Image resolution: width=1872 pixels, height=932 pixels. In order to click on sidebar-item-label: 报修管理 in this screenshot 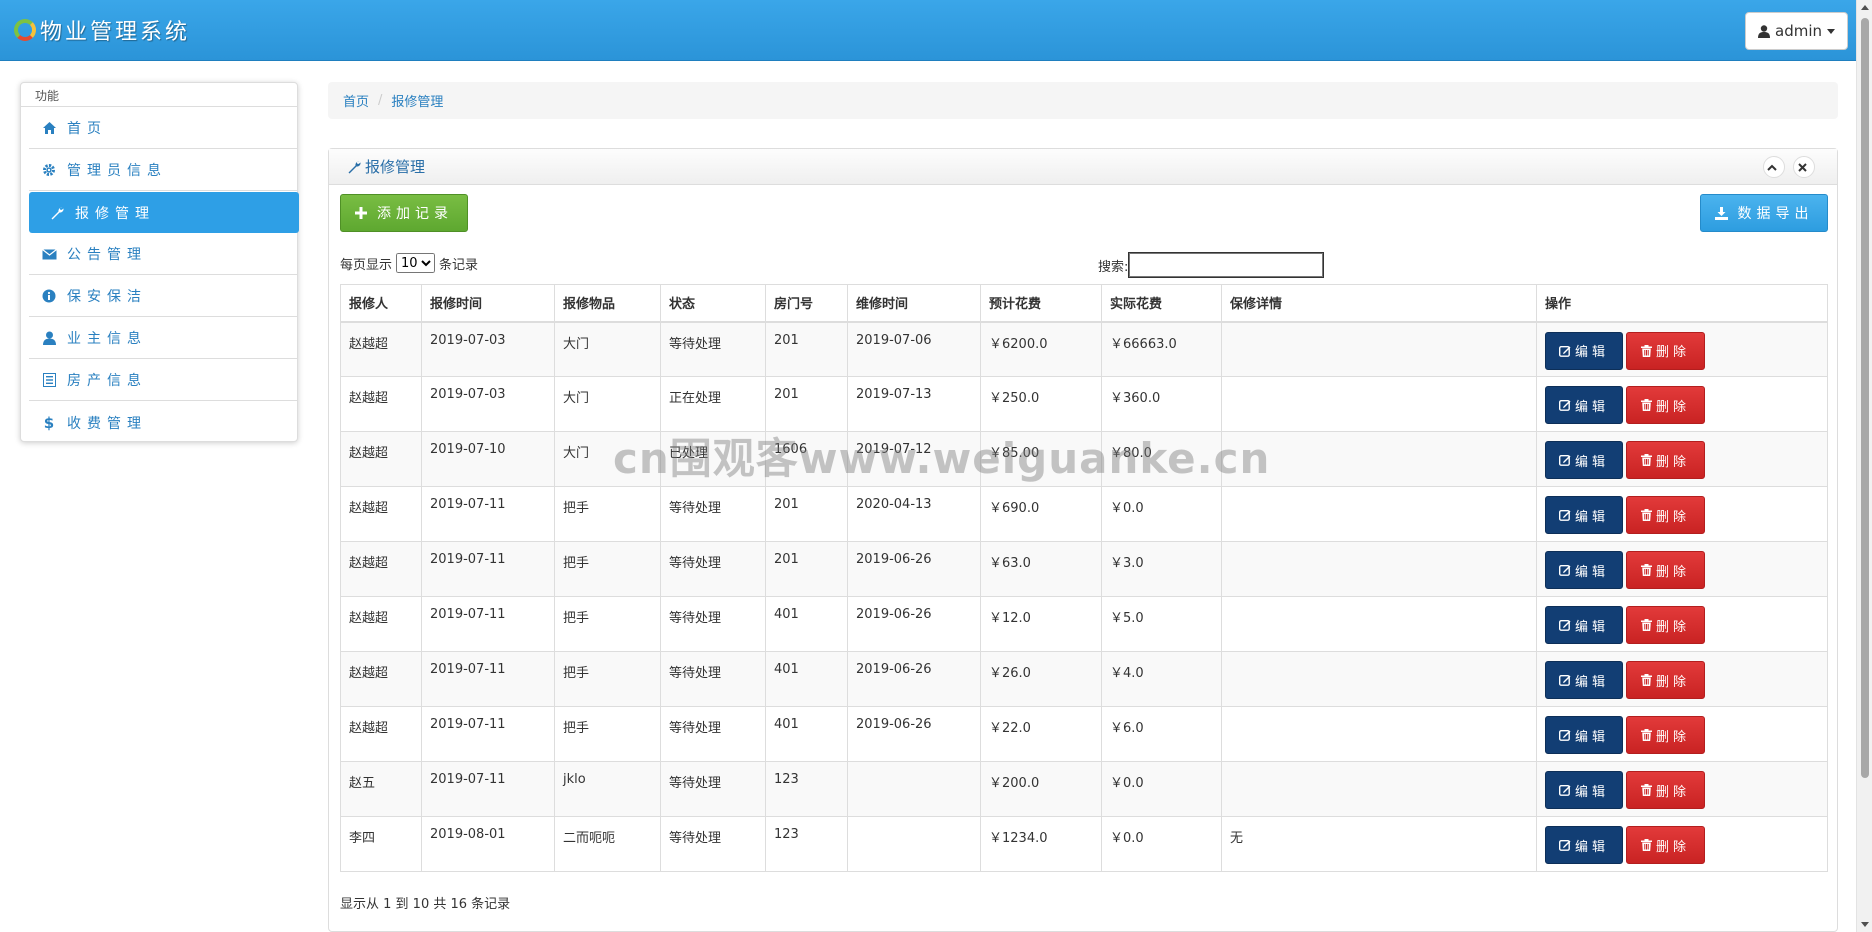, I will do `click(115, 213)`.